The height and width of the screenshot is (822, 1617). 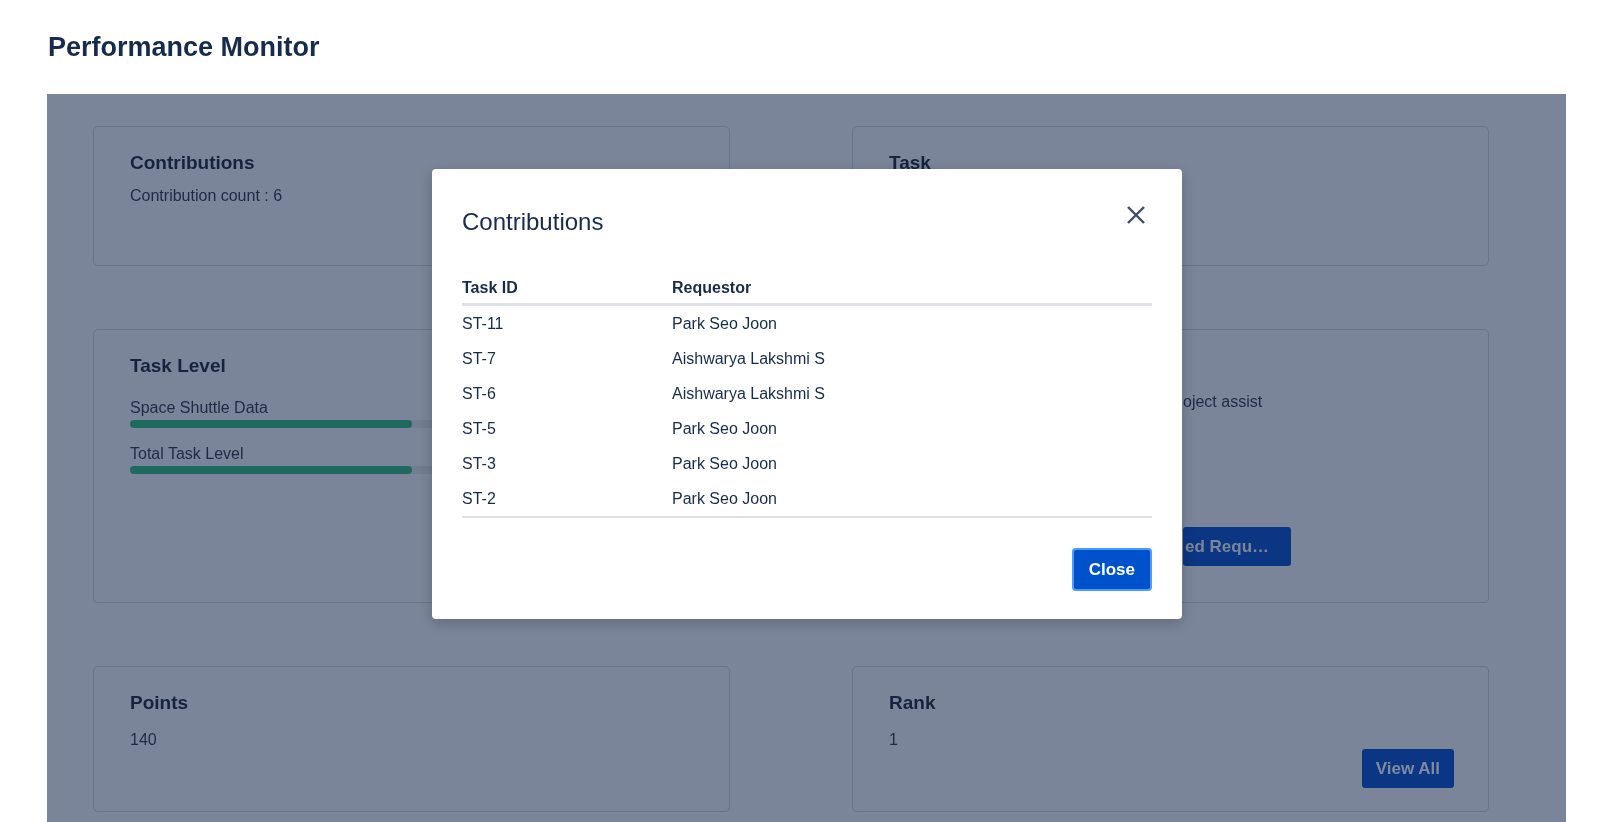 I want to click on bar-label: Total Task Level, so click(x=187, y=454).